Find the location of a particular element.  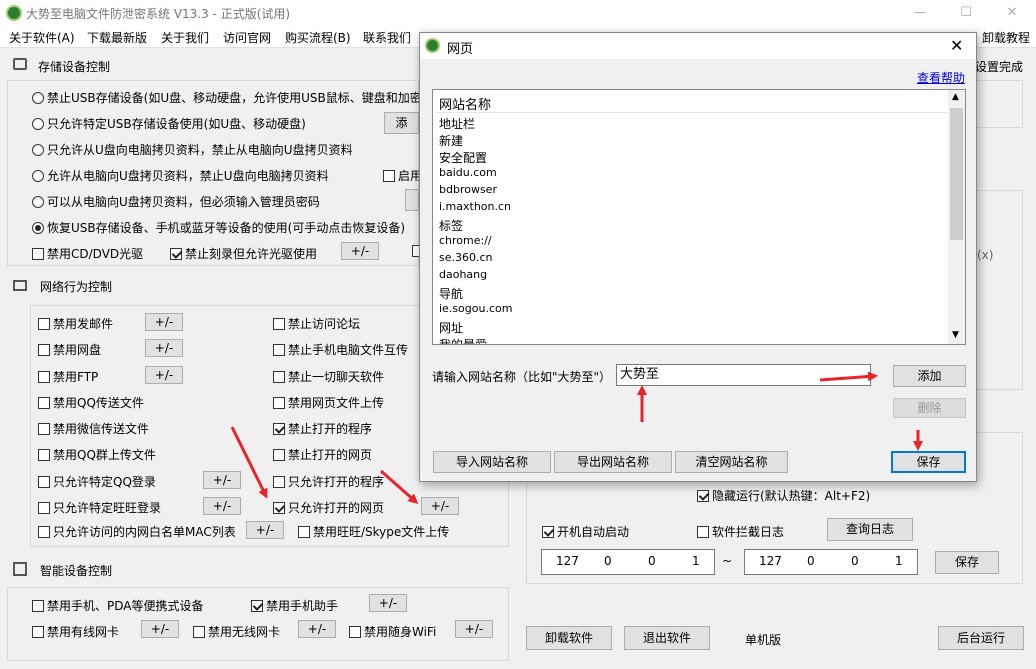

delete-site-button: 删除 is located at coordinates (929, 408).